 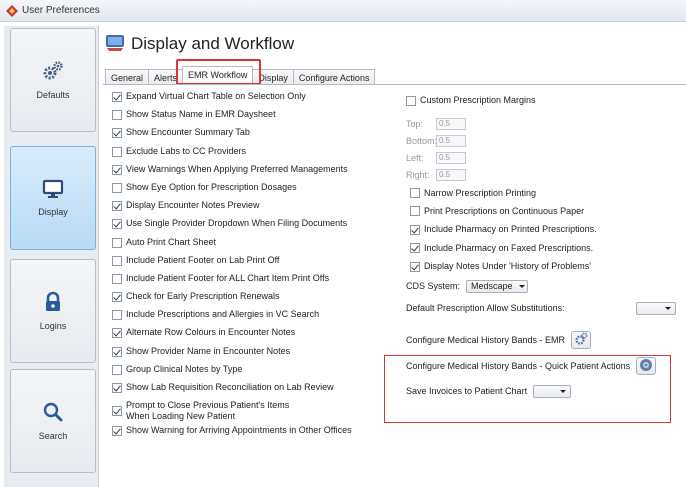 What do you see at coordinates (171, 241) in the screenshot?
I see `option-label: Auto Print Chart Sheet` at bounding box center [171, 241].